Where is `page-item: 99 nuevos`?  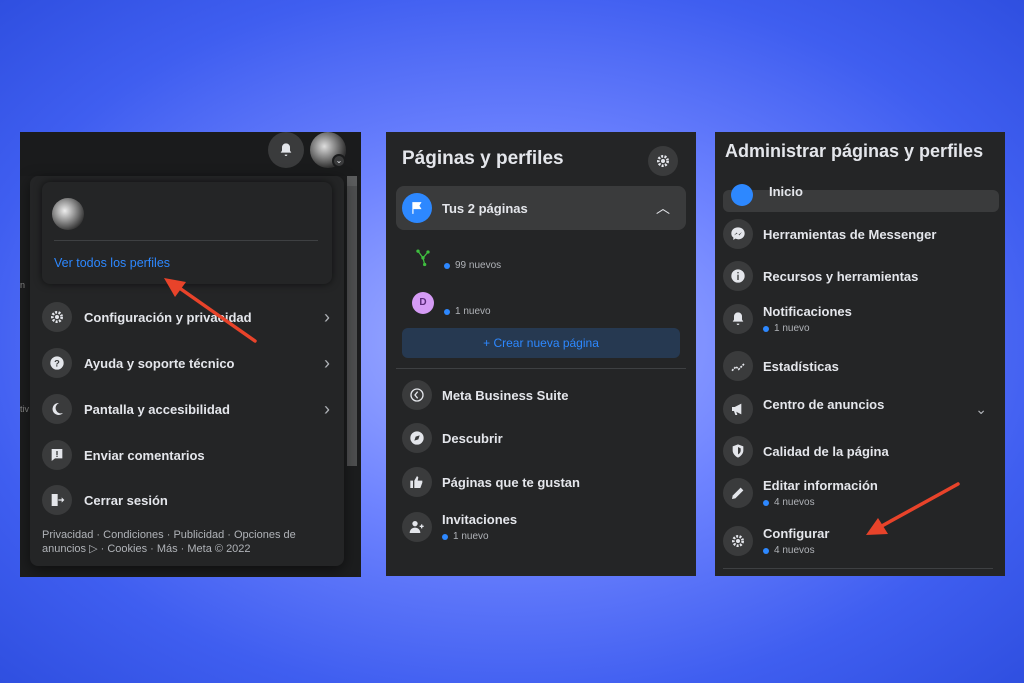 page-item: 99 nuevos is located at coordinates (456, 256).